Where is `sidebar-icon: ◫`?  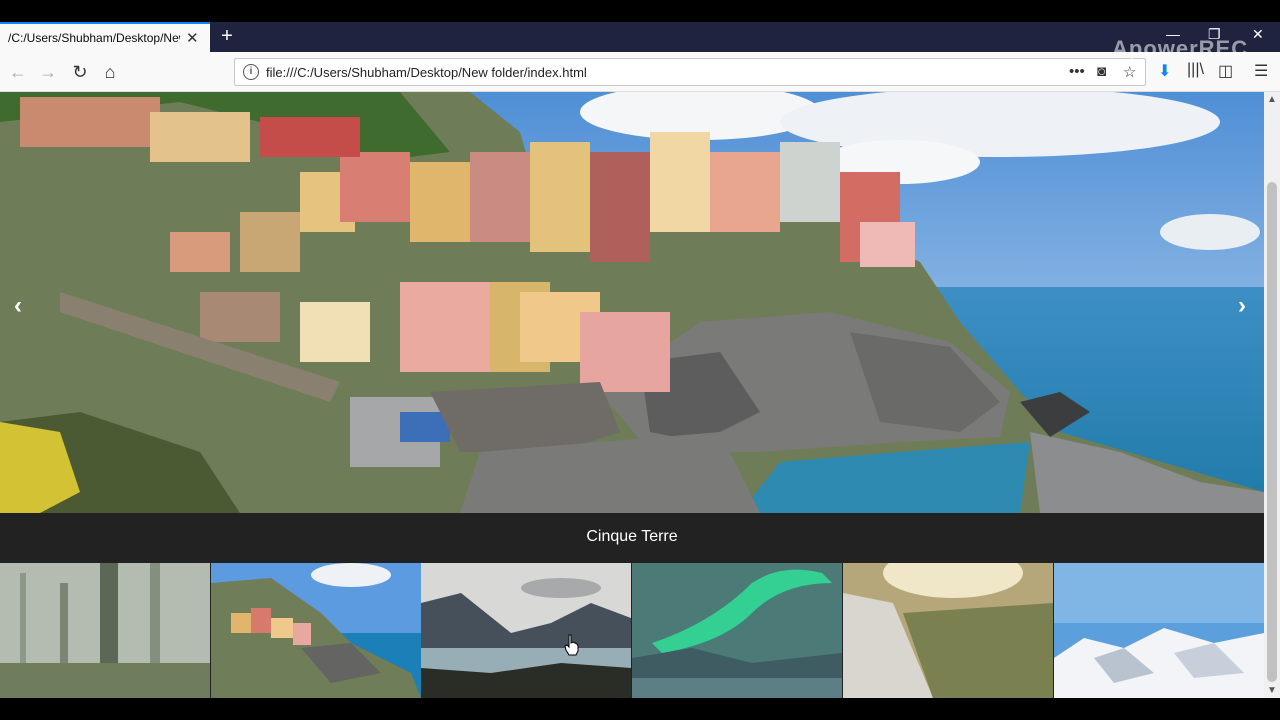
sidebar-icon: ◫ is located at coordinates (1225, 71).